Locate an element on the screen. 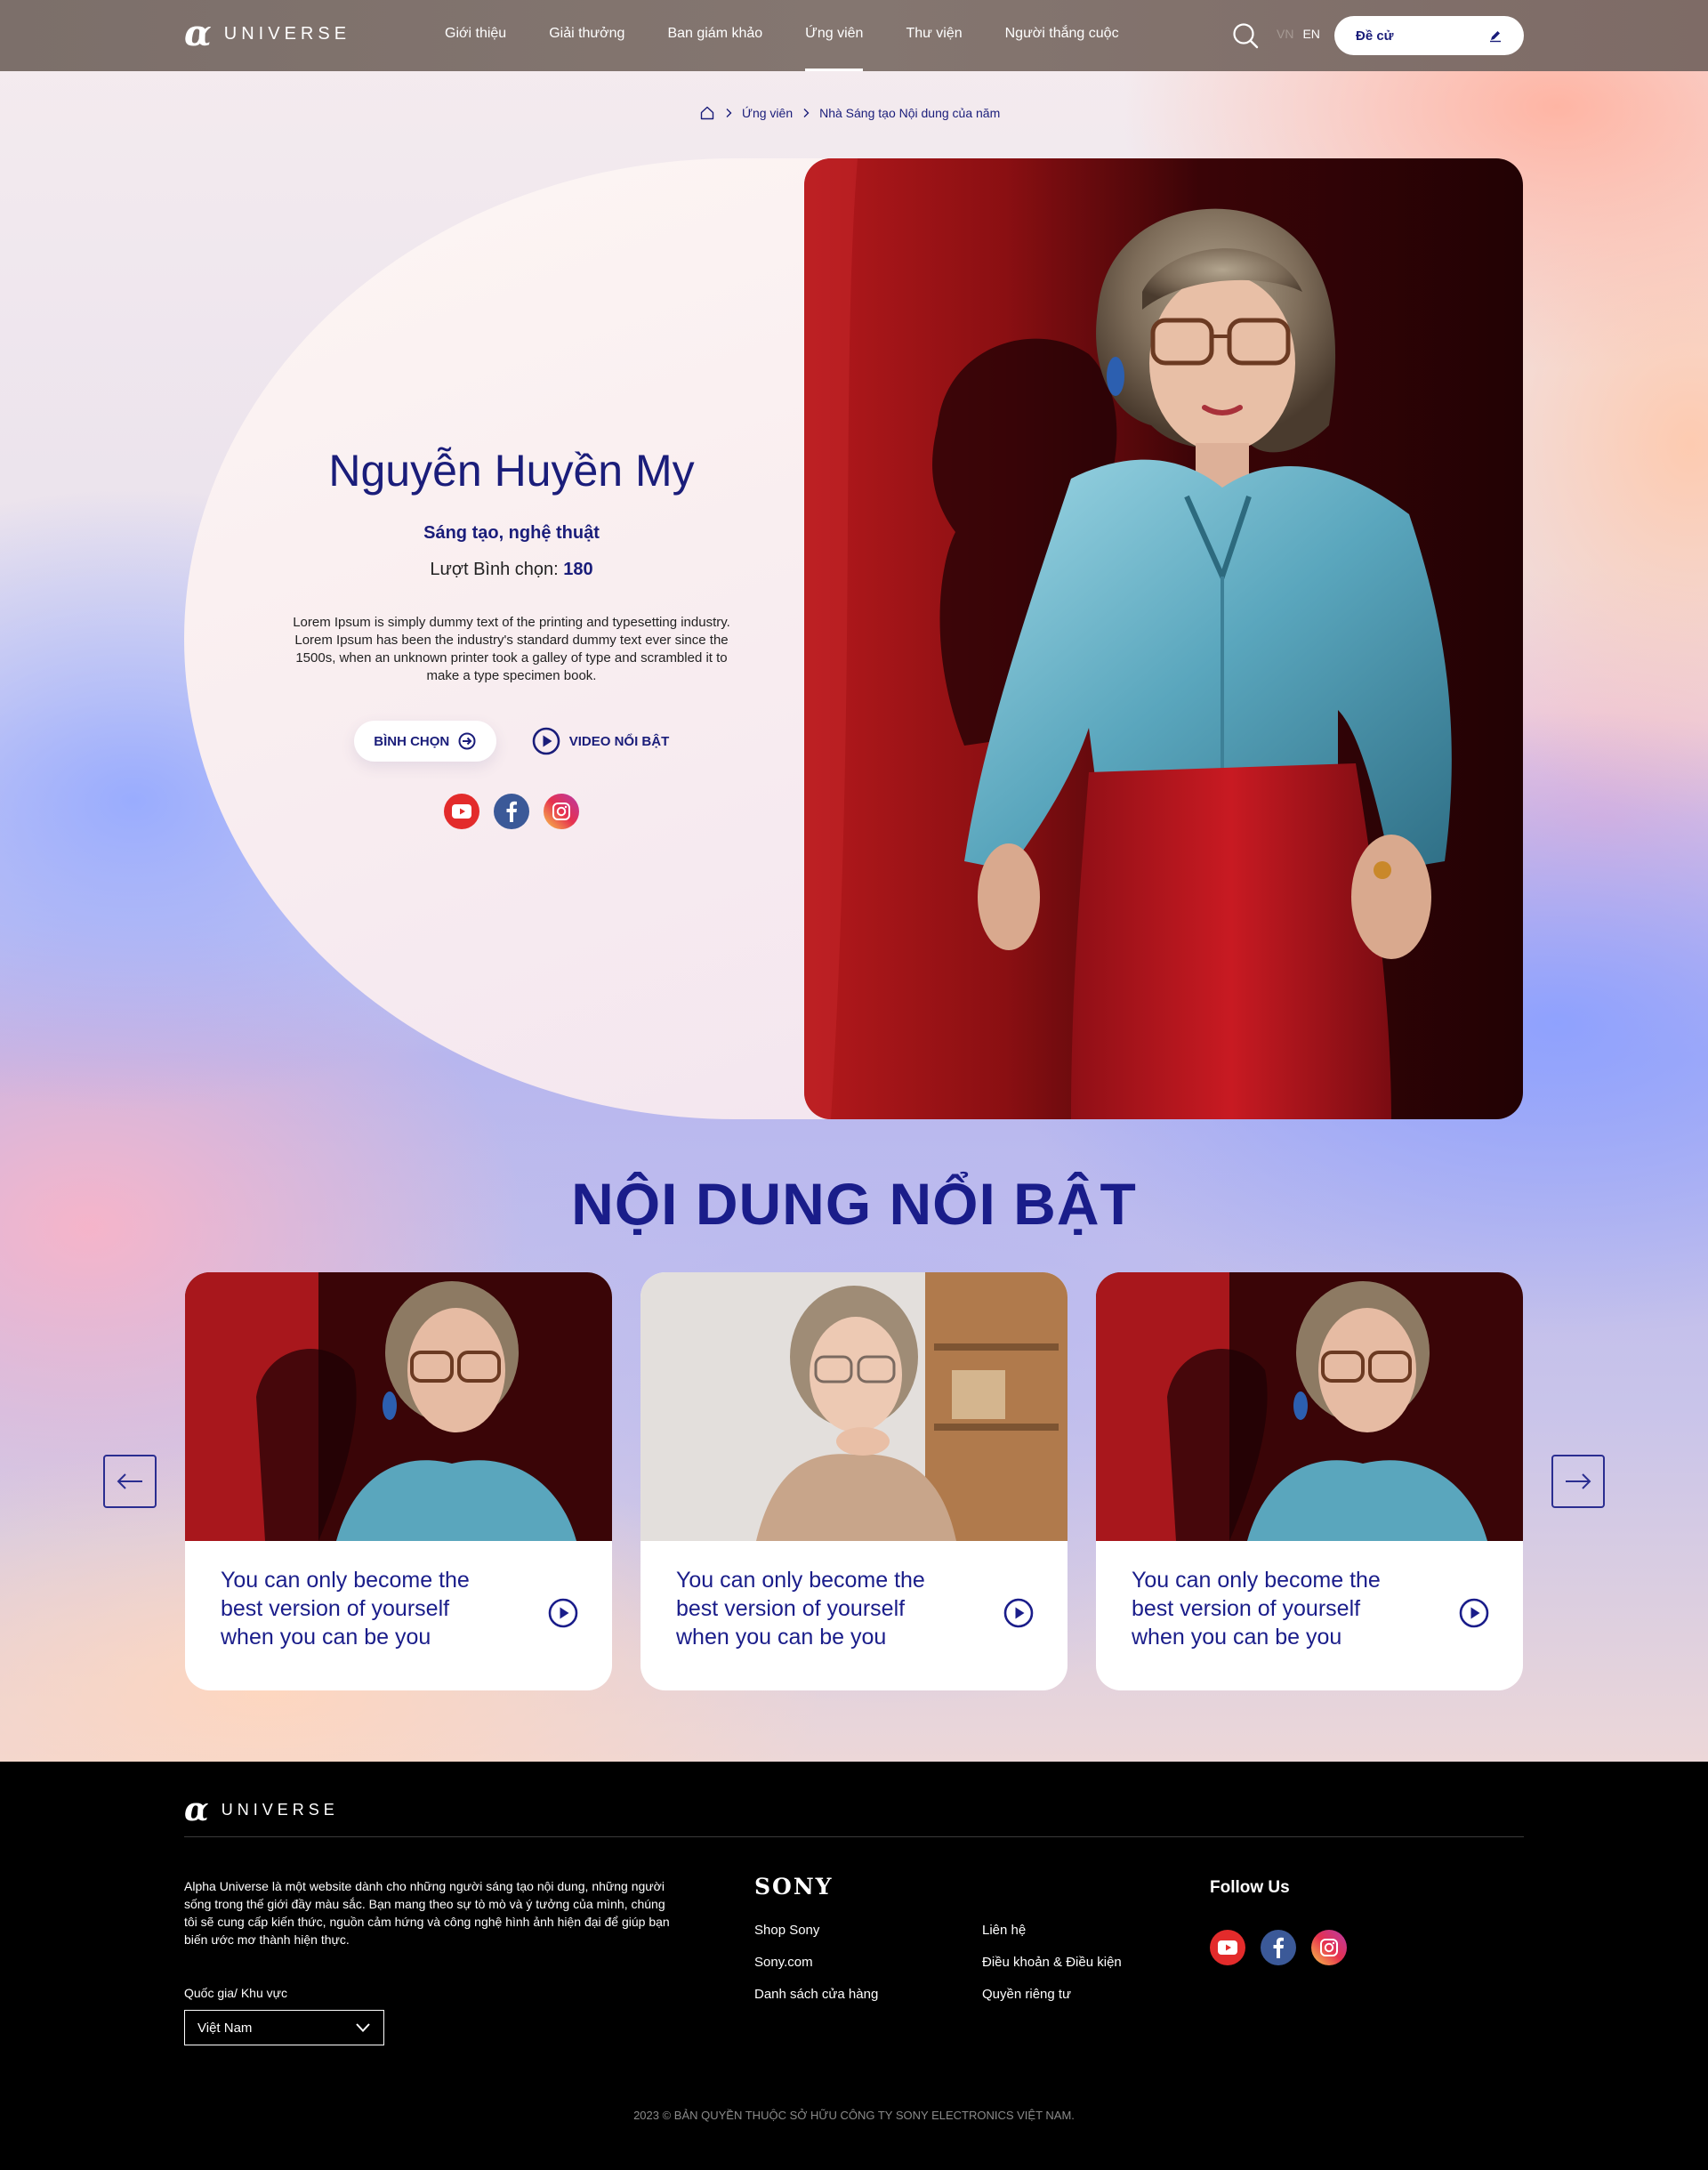 This screenshot has width=1708, height=2170. breadcrumb: Ứng viên Nhà Sáng tạo Nội dung của năm is located at coordinates (849, 113).